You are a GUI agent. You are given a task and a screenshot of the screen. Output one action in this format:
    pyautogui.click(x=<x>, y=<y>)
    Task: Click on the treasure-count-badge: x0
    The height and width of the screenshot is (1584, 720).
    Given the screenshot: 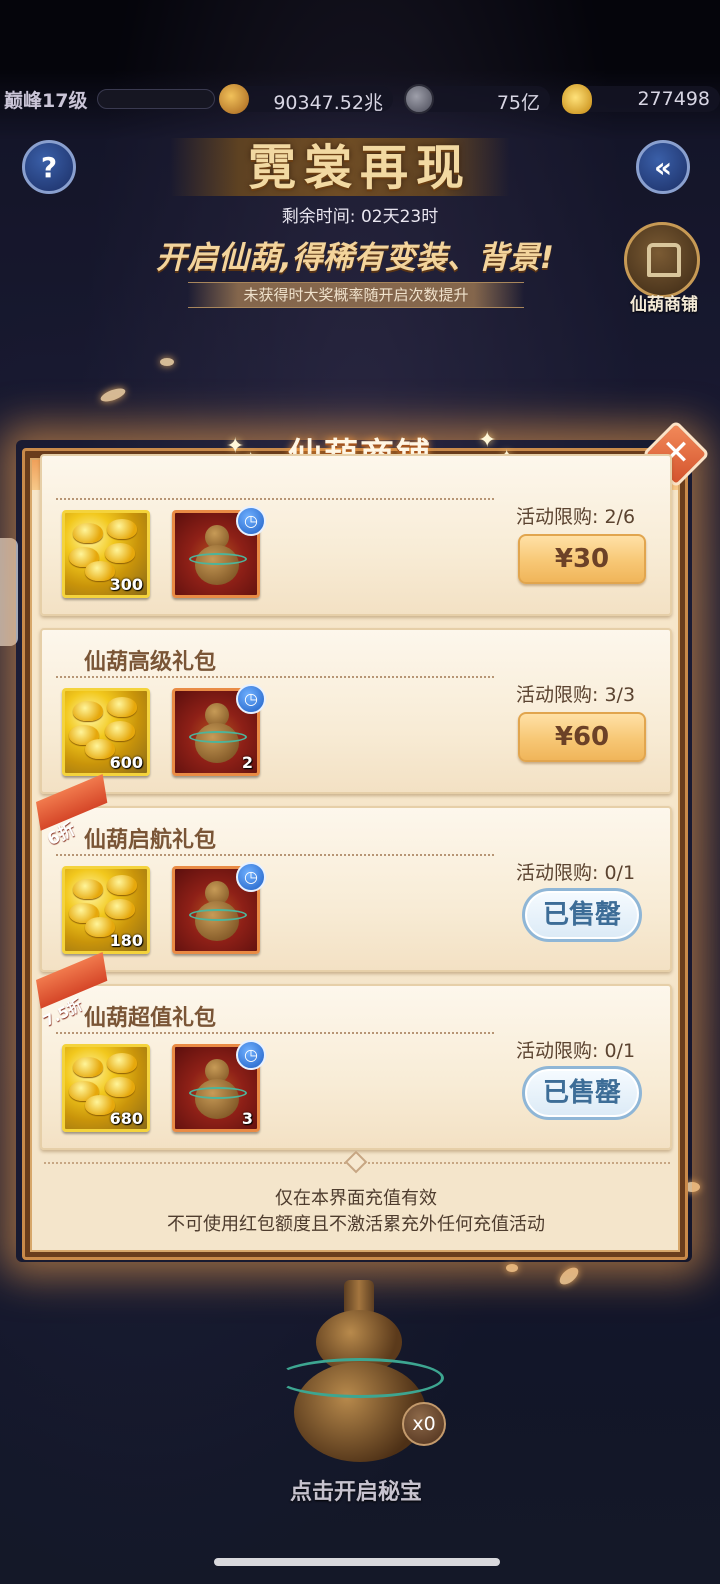 What is the action you would take?
    pyautogui.click(x=424, y=1424)
    